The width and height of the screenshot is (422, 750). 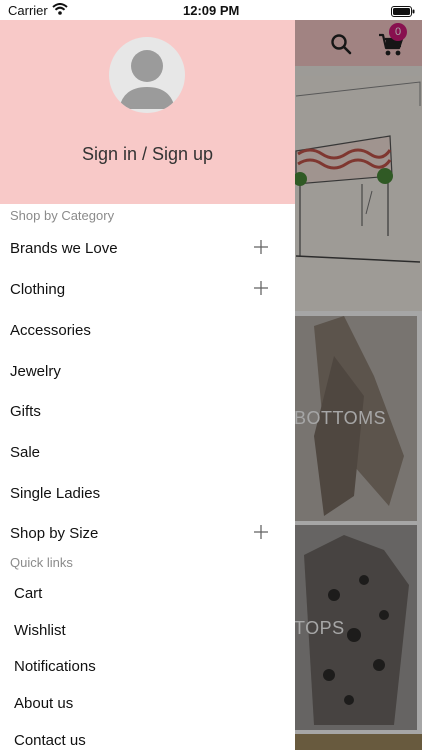 I want to click on quick-link-label: Wishlist, so click(x=40, y=630).